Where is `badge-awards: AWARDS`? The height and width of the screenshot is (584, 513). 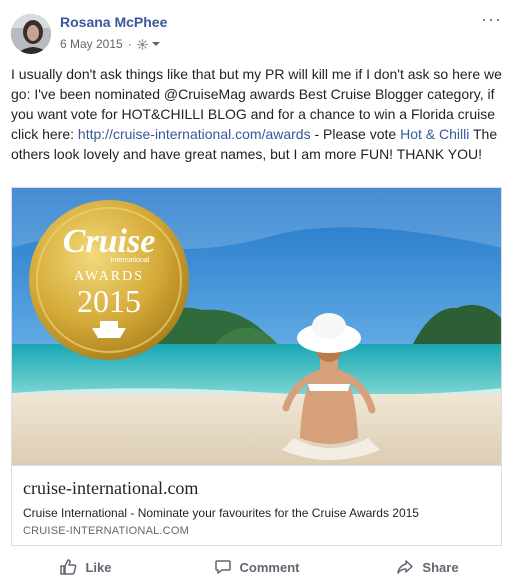 badge-awards: AWARDS is located at coordinates (109, 276).